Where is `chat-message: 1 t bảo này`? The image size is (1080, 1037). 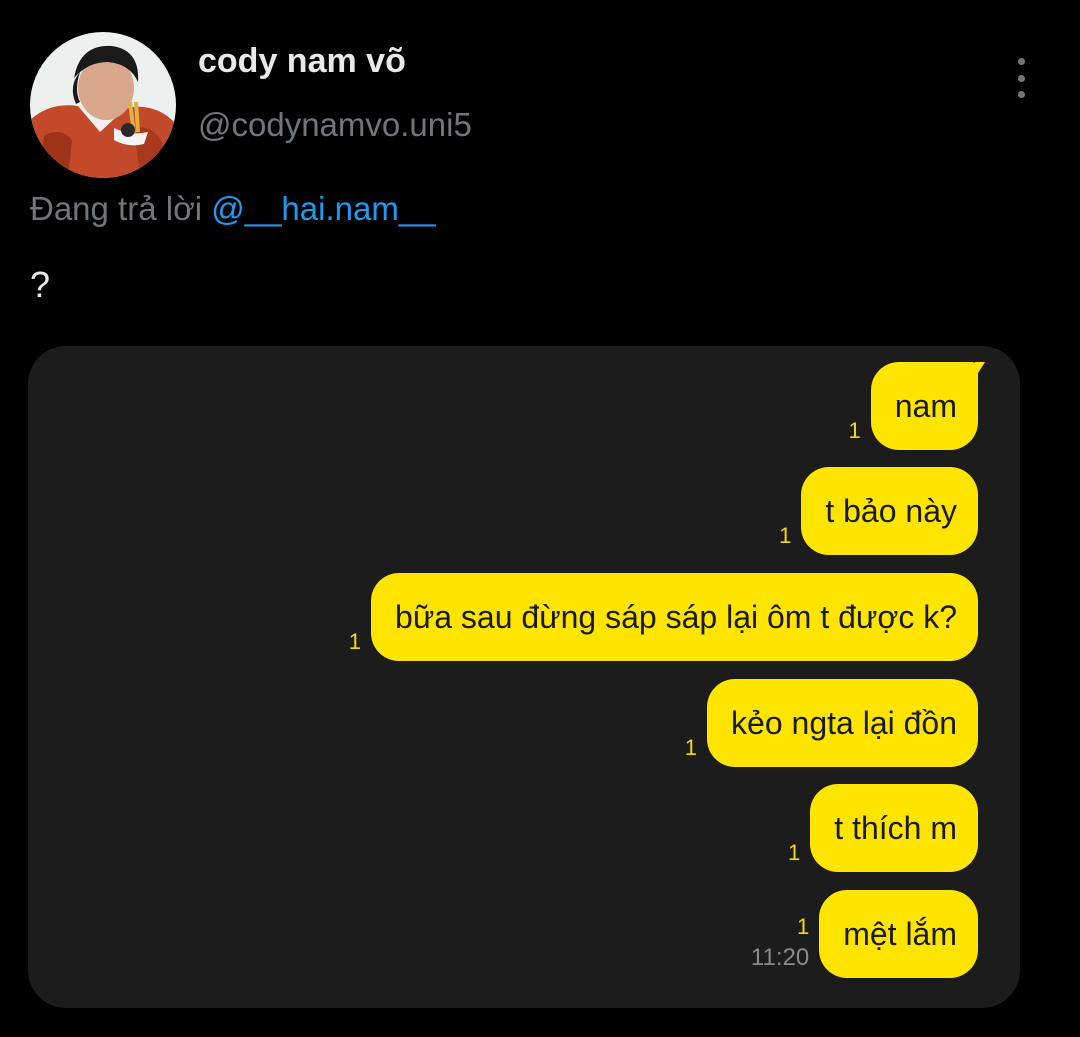 chat-message: 1 t bảo này is located at coordinates (878, 511).